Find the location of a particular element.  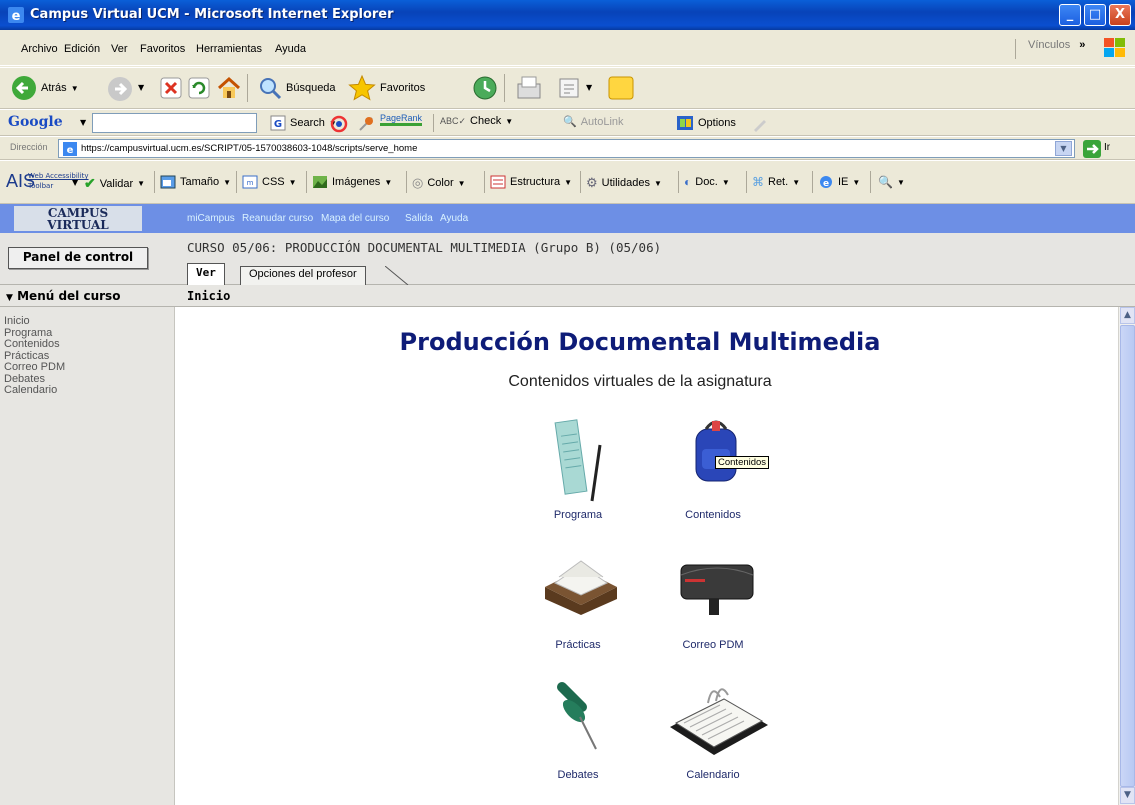

tile-label-correo-pdm: Correo PDM is located at coordinates (713, 645).